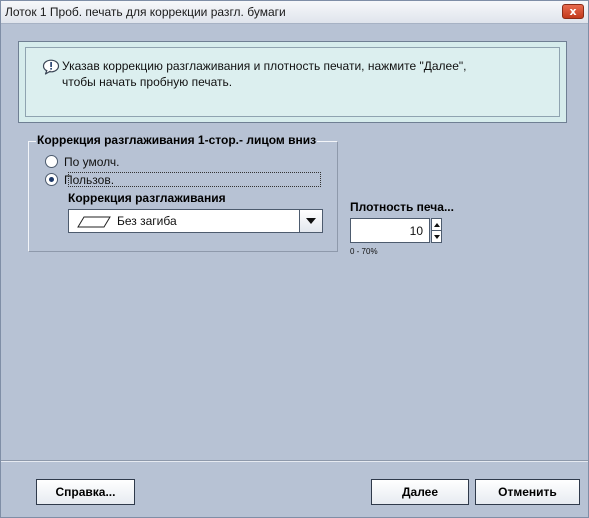 Image resolution: width=589 pixels, height=518 pixels. Describe the element at coordinates (194, 179) in the screenshot. I see `focus-rectangle` at that location.